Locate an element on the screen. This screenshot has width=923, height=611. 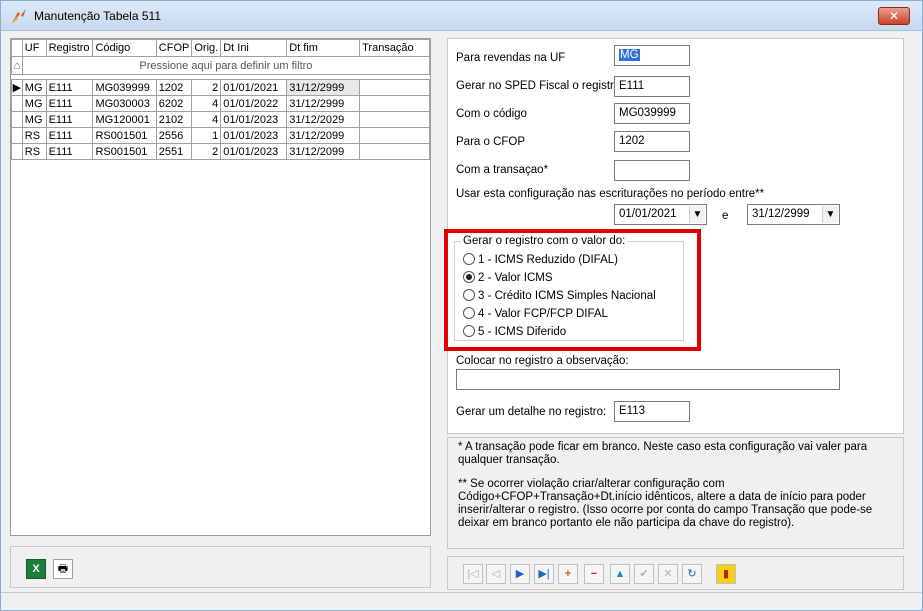
column-header-registro: Registro is located at coordinates (69, 48).